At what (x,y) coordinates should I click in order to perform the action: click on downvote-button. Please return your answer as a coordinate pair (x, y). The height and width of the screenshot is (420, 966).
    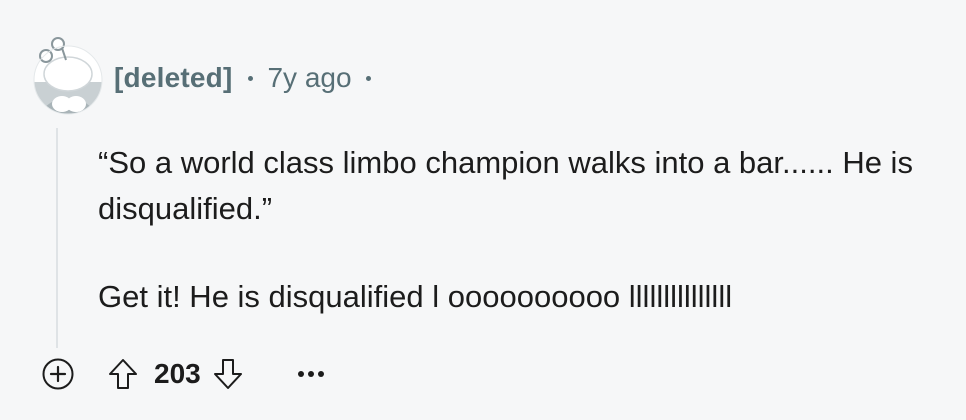
    Looking at the image, I should click on (228, 374).